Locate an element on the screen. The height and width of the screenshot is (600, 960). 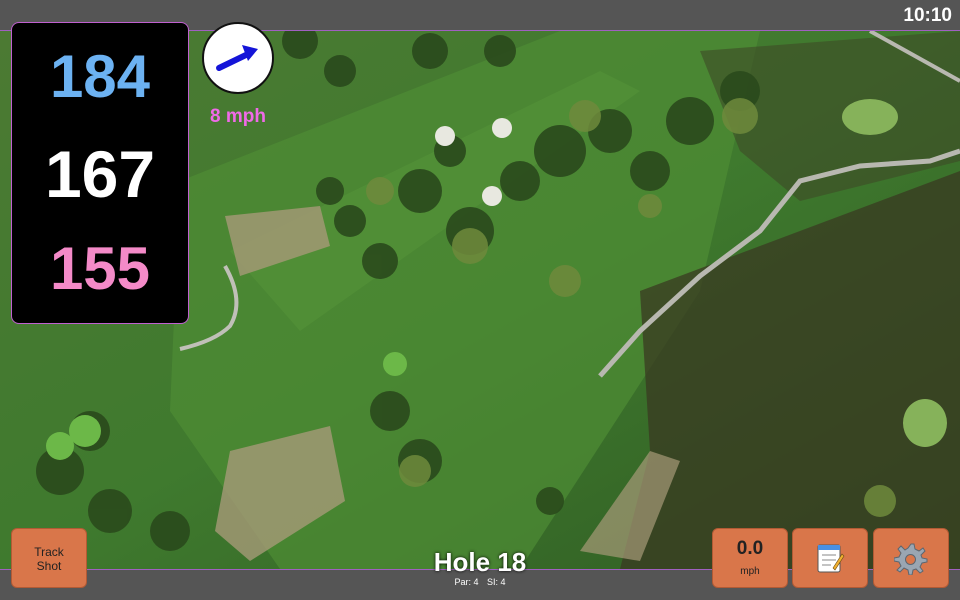
gear-icon is located at coordinates (911, 559).